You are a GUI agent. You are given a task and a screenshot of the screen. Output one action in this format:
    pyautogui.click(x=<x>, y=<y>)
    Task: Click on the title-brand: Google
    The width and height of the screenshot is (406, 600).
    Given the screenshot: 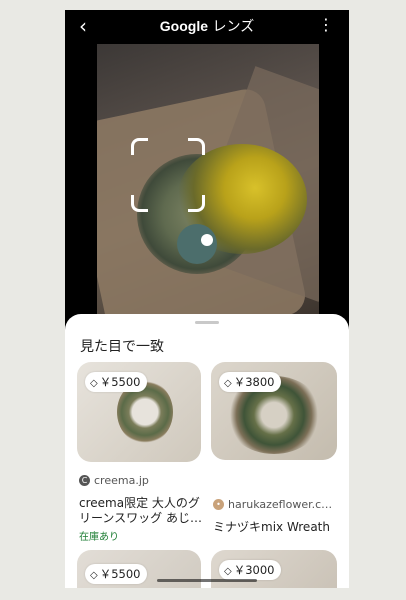 What is the action you would take?
    pyautogui.click(x=184, y=26)
    